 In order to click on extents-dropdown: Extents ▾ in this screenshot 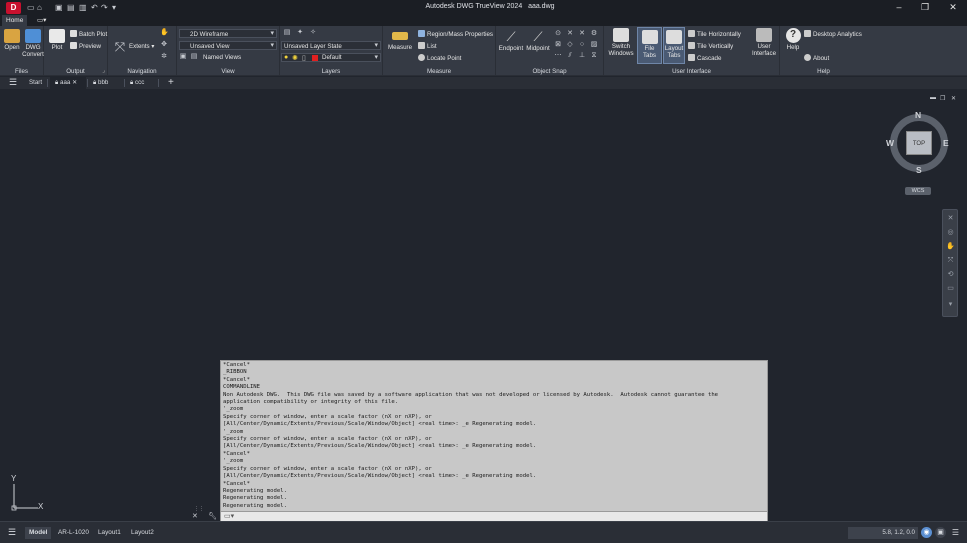, I will do `click(141, 46)`.